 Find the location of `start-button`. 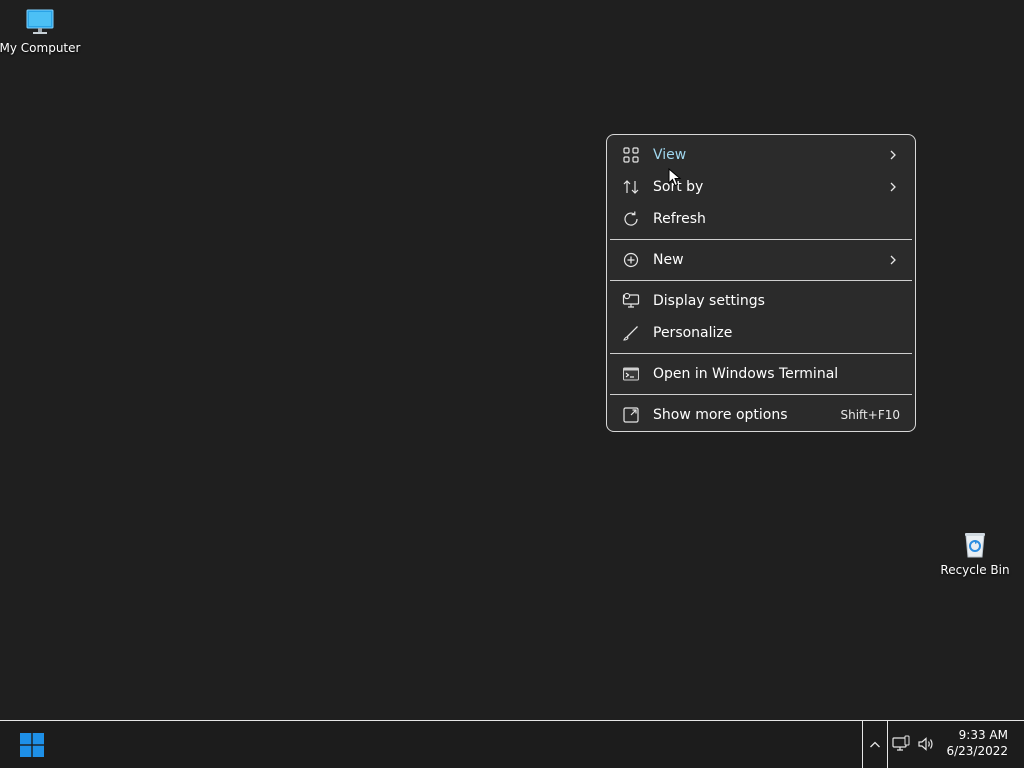

start-button is located at coordinates (32, 745).